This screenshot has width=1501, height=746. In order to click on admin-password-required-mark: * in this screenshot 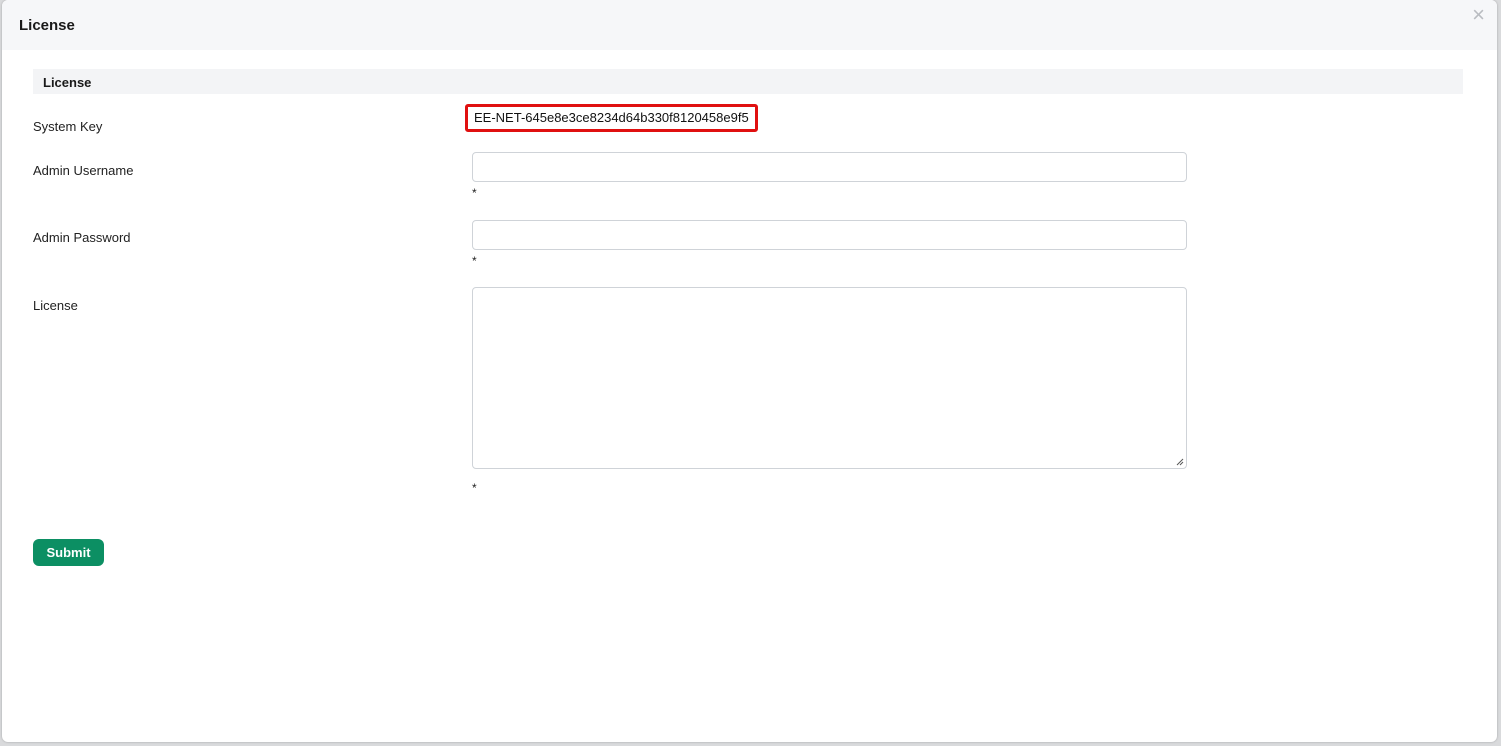, I will do `click(474, 261)`.